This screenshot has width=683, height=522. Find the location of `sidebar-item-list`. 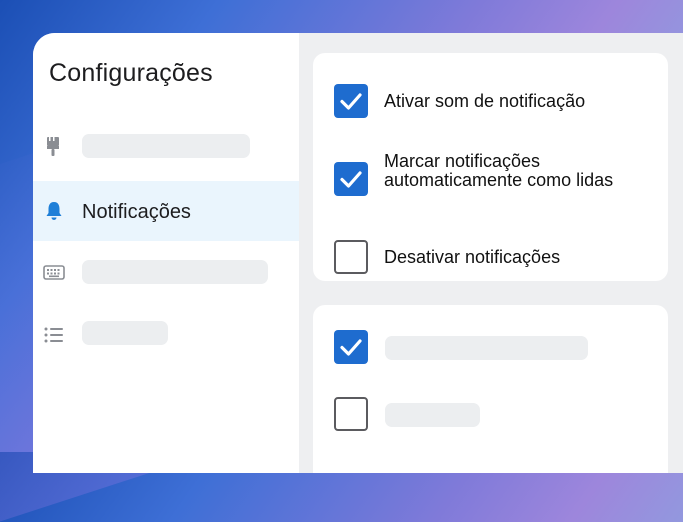

sidebar-item-list is located at coordinates (166, 335).